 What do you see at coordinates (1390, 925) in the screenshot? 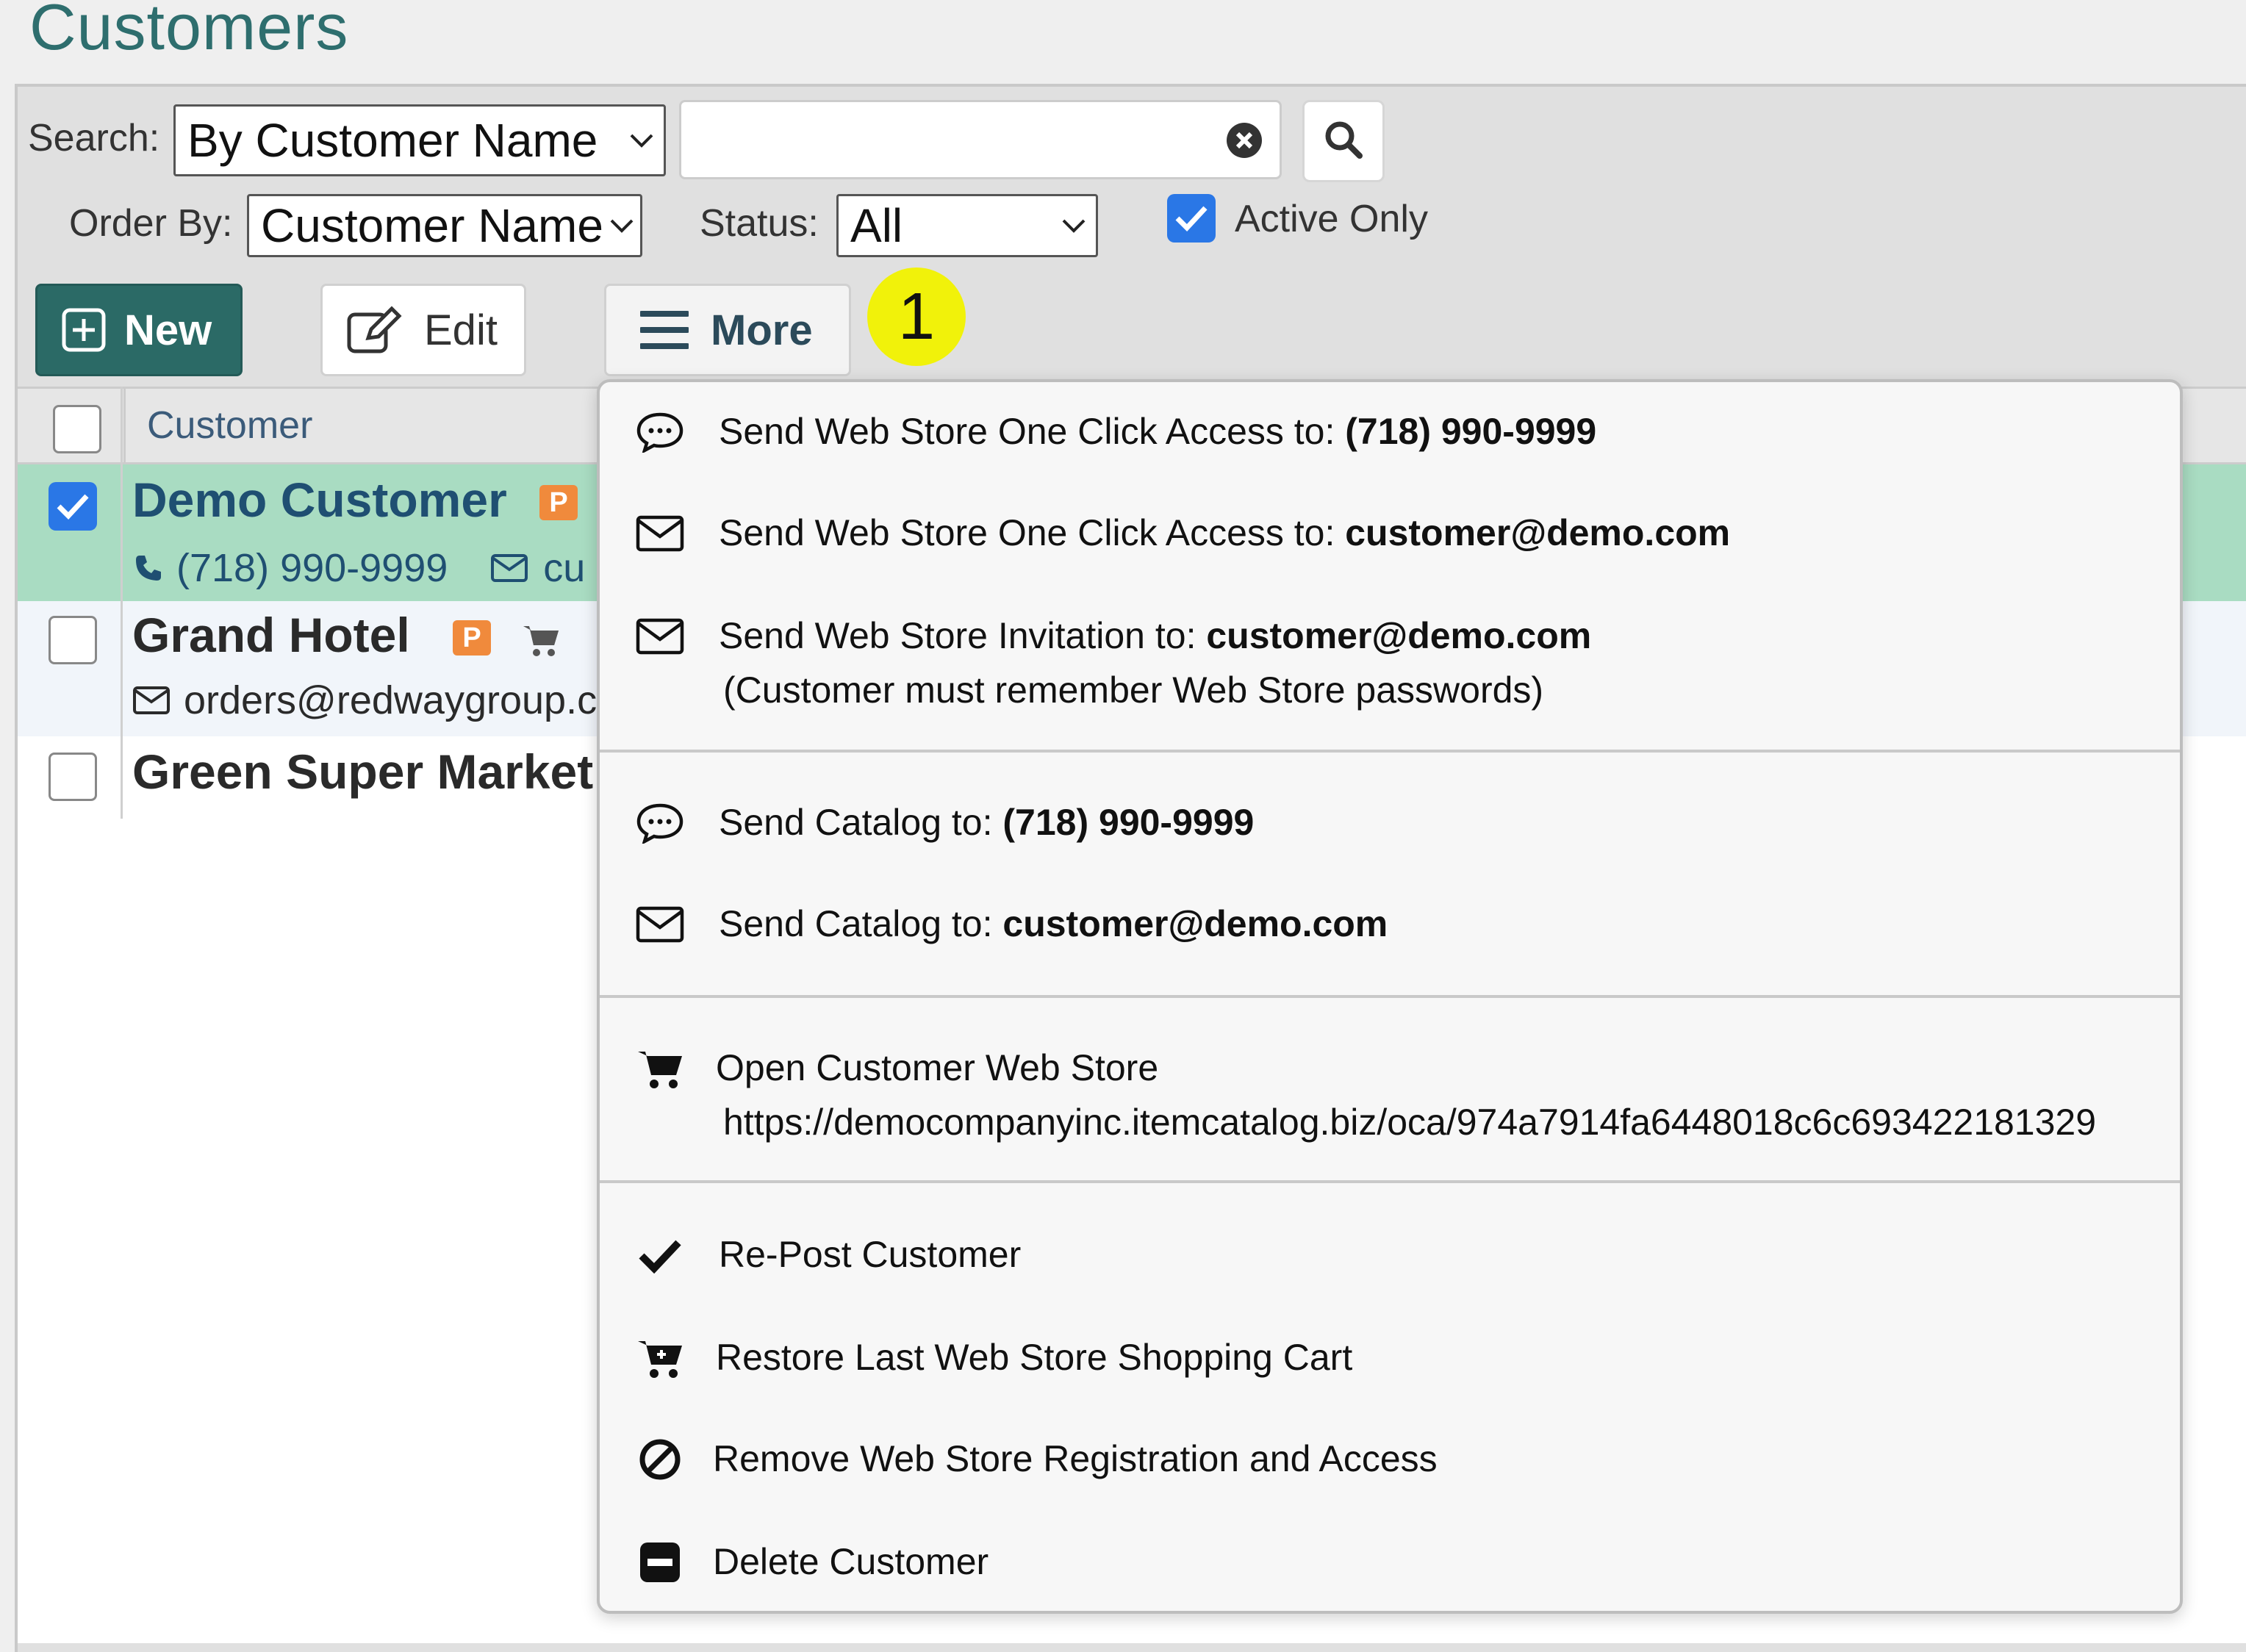
I see `menu-item-send-catalog-email: Send Catalog to: customer@demo.com` at bounding box center [1390, 925].